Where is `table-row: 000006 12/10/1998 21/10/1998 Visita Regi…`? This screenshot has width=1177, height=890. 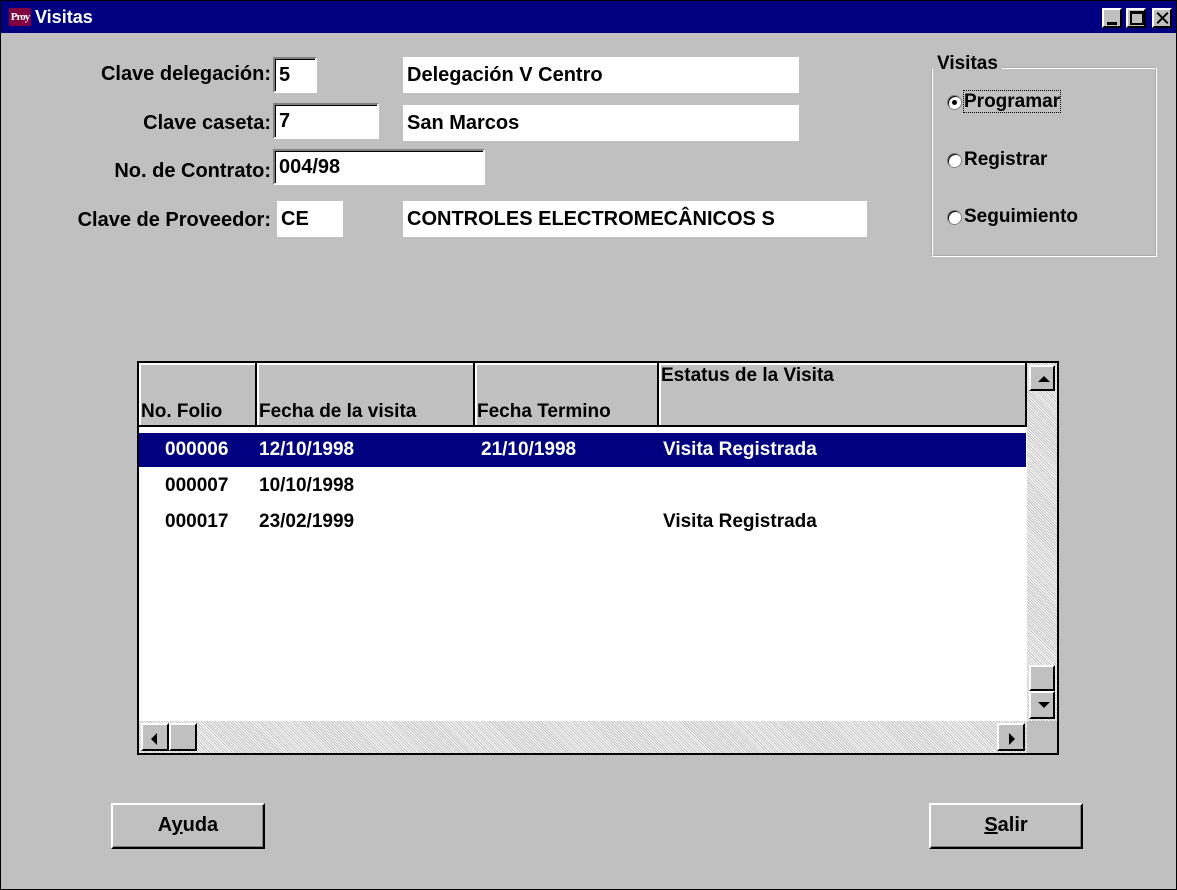
table-row: 000006 12/10/1998 21/10/1998 Visita Regi… is located at coordinates (582, 450).